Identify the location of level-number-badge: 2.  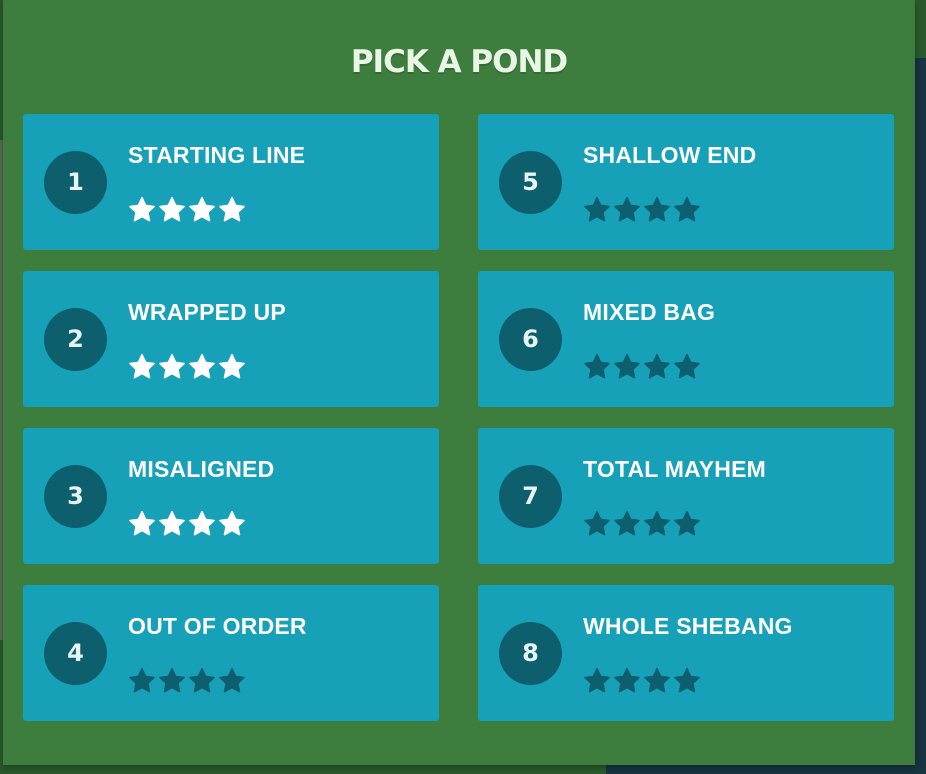
(75, 339).